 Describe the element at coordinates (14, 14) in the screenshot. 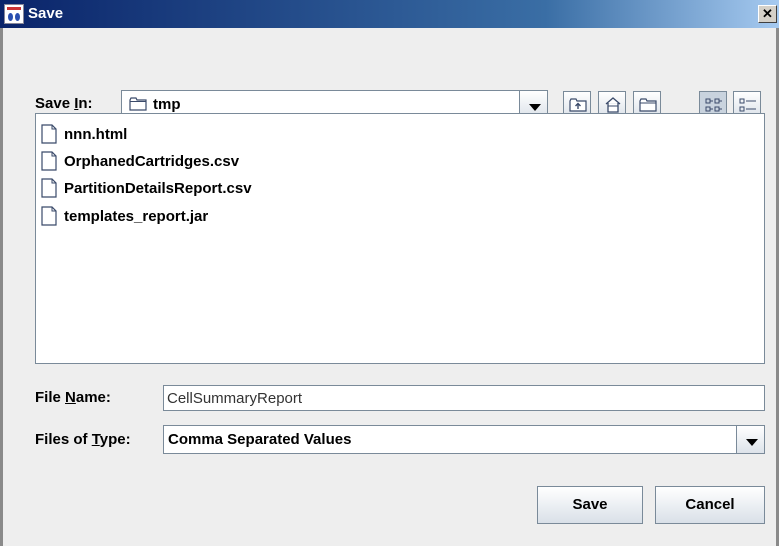

I see `app-icon` at that location.